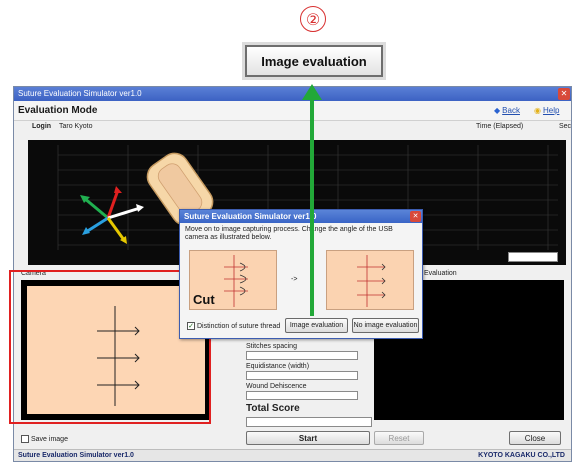 The height and width of the screenshot is (462, 572). What do you see at coordinates (314, 61) in the screenshot?
I see `image-evaluation-callout-button: Image evaluation` at bounding box center [314, 61].